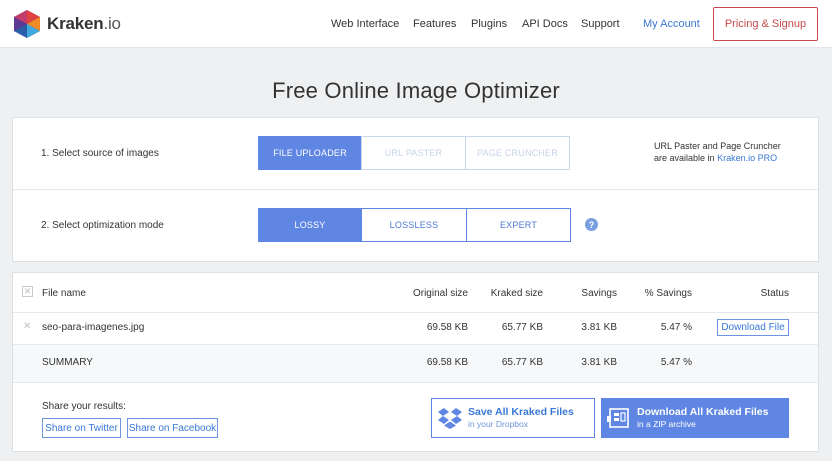 The width and height of the screenshot is (832, 461). What do you see at coordinates (522, 327) in the screenshot?
I see `row-kraked-size: 65.77 KB` at bounding box center [522, 327].